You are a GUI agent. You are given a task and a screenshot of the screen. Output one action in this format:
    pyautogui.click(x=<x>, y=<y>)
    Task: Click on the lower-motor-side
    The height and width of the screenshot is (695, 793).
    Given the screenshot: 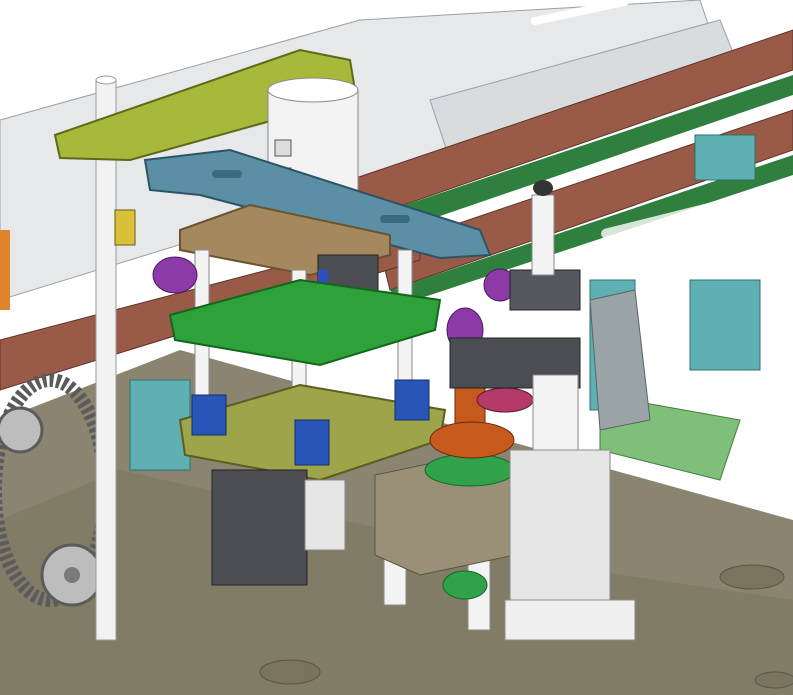 What is the action you would take?
    pyautogui.click(x=325, y=515)
    